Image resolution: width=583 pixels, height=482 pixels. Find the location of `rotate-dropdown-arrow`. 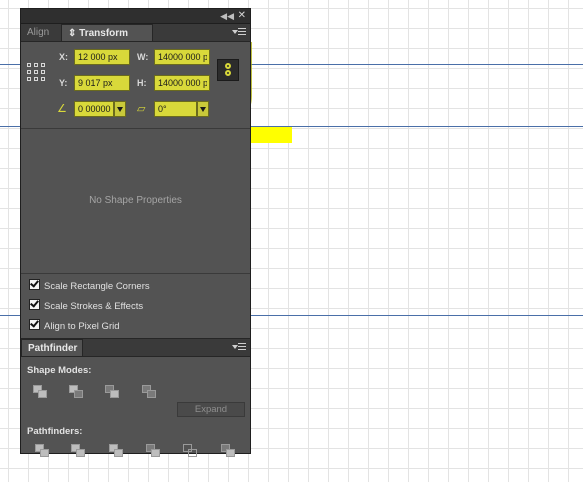

rotate-dropdown-arrow is located at coordinates (120, 109).